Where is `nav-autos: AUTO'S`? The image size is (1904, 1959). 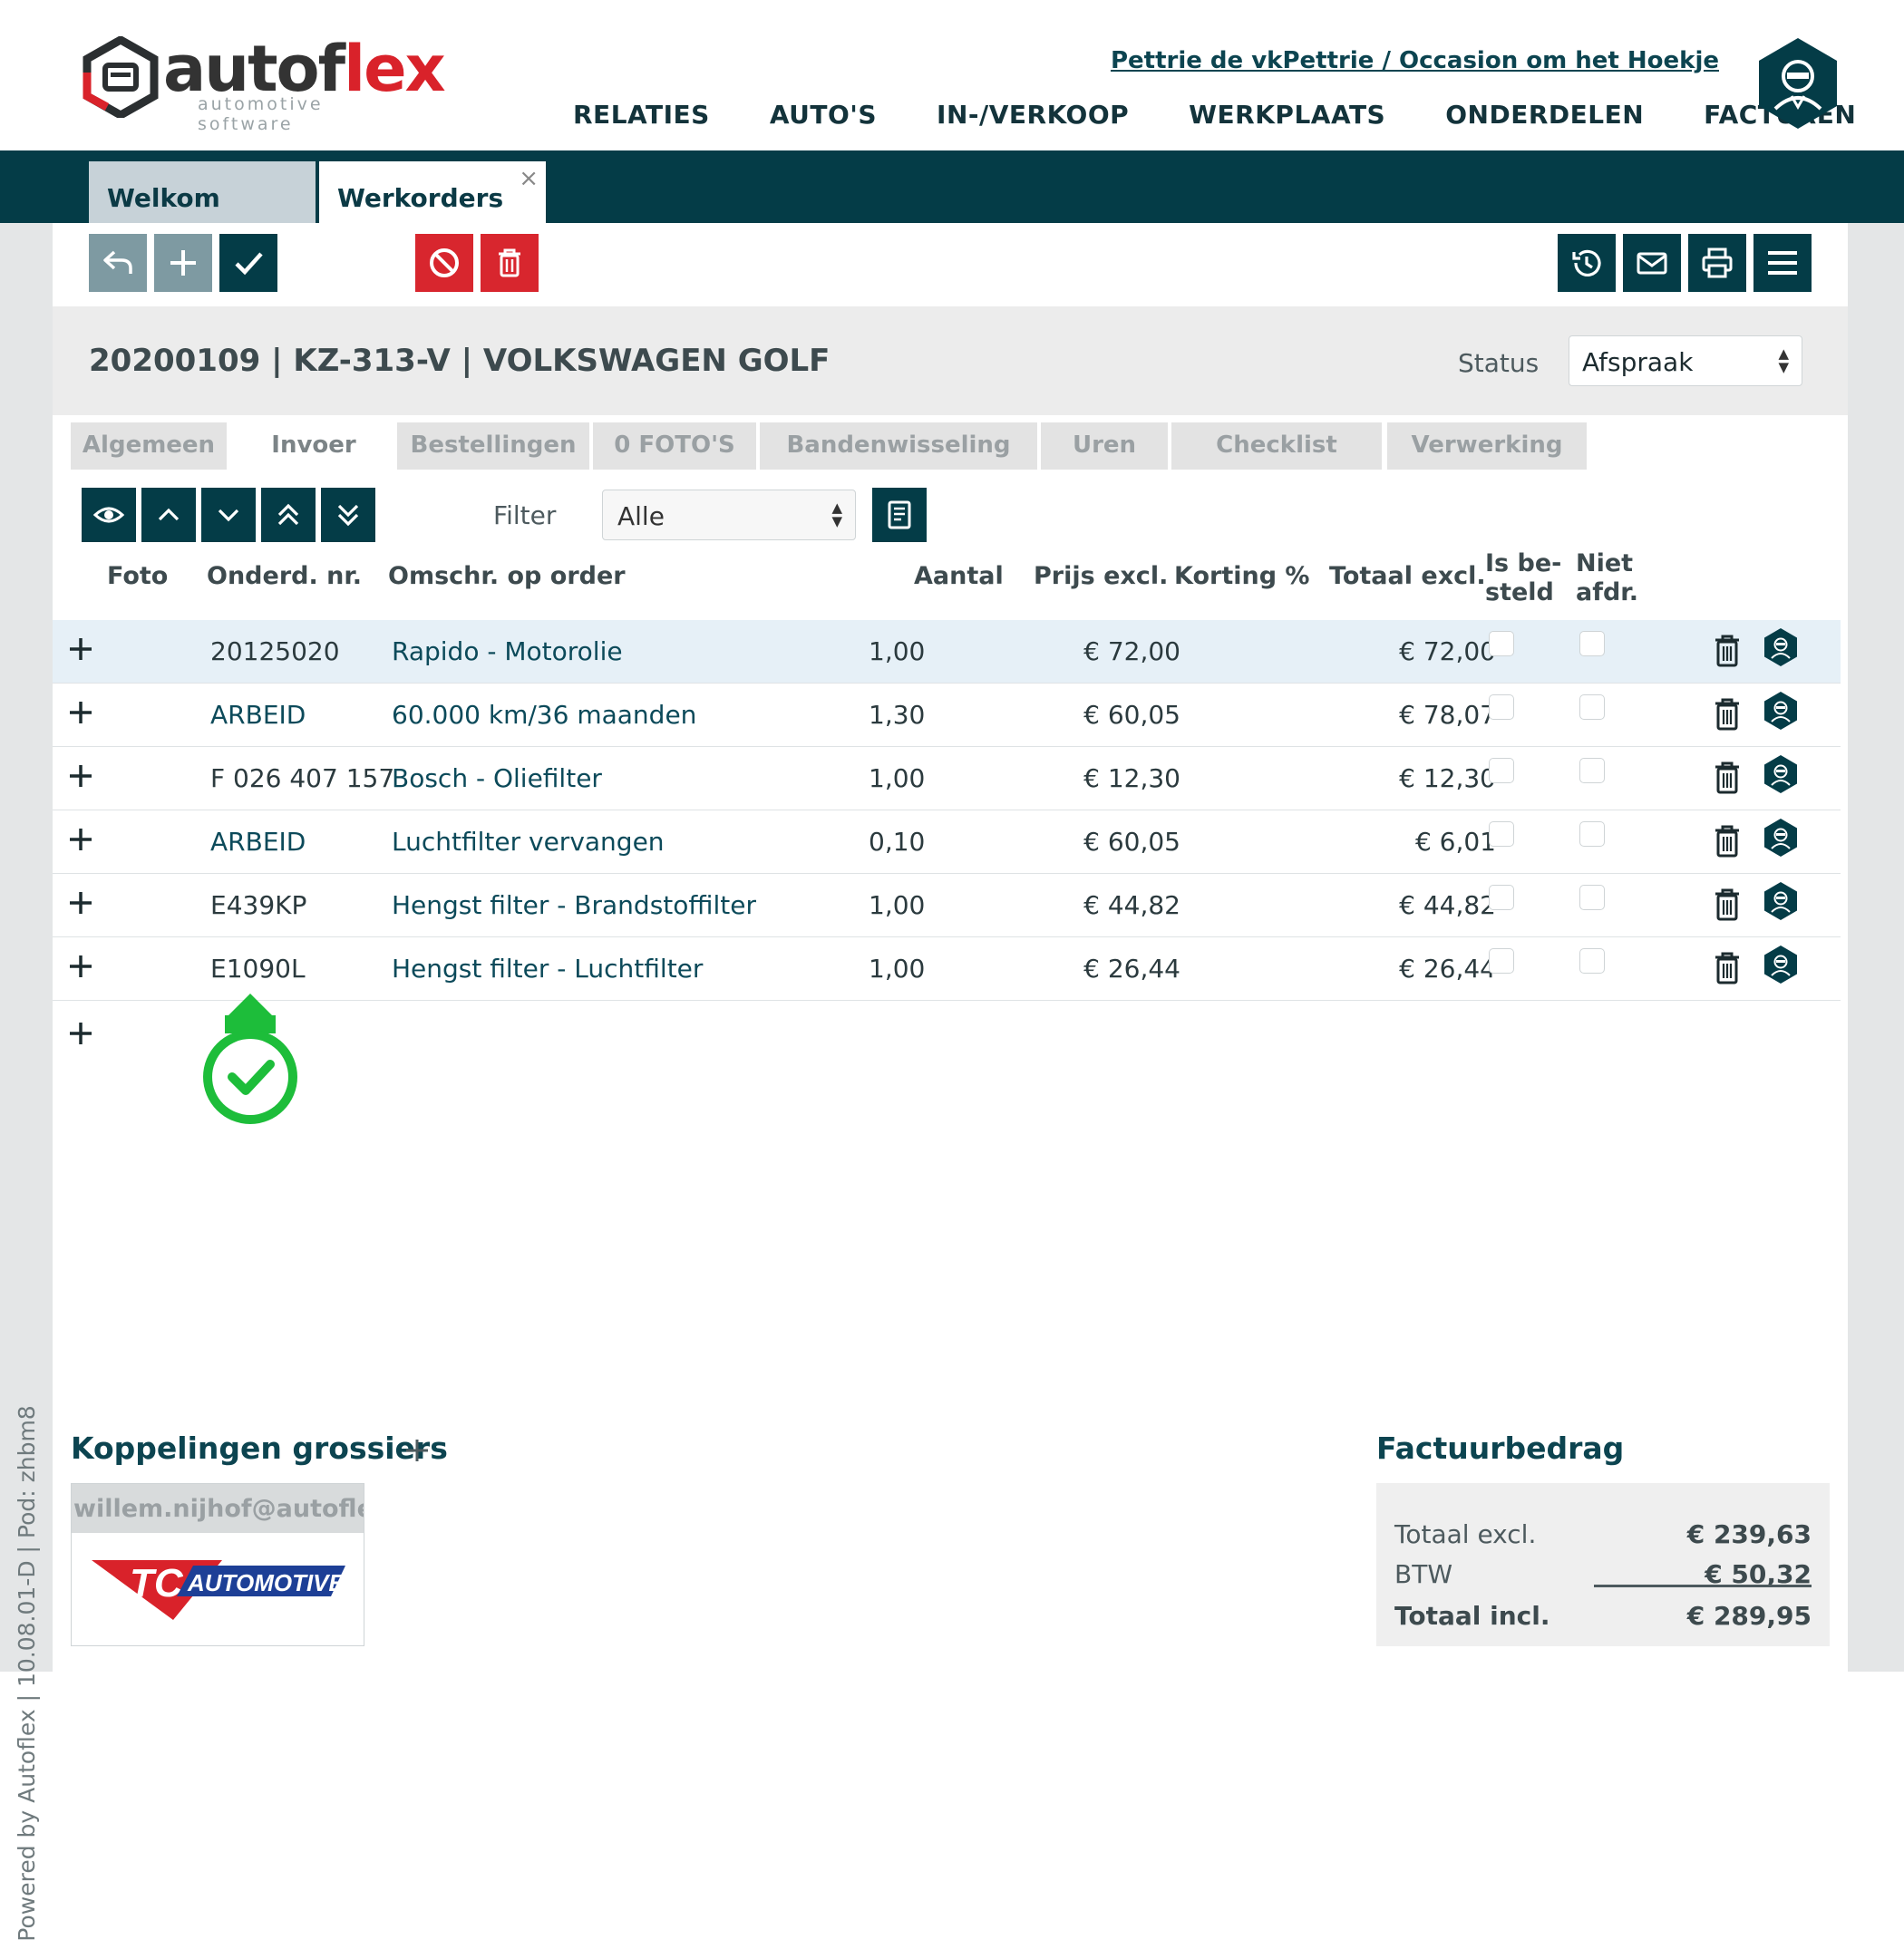 nav-autos: AUTO'S is located at coordinates (823, 115).